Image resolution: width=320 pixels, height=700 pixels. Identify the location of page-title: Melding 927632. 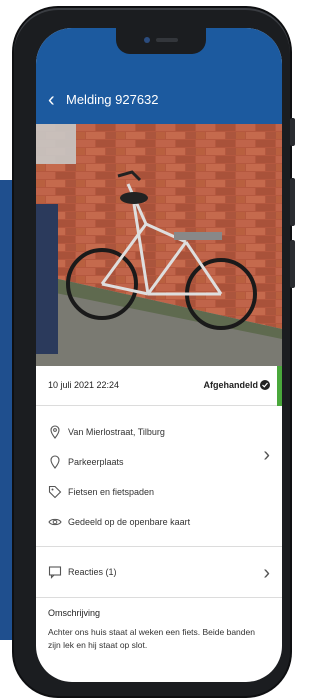
(112, 99).